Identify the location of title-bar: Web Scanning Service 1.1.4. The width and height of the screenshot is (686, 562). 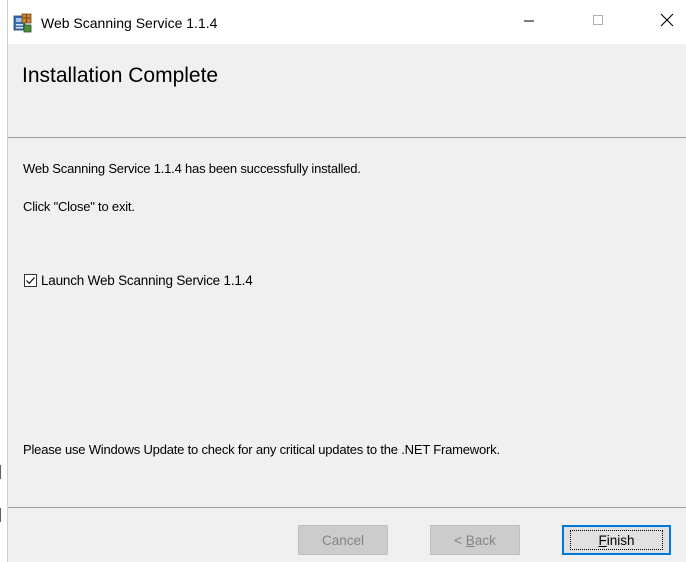
(347, 22).